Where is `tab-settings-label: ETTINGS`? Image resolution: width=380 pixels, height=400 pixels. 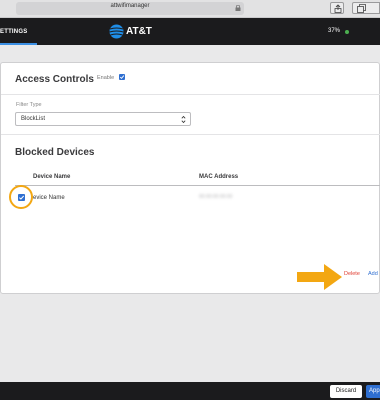
tab-settings-label: ETTINGS is located at coordinates (14, 32).